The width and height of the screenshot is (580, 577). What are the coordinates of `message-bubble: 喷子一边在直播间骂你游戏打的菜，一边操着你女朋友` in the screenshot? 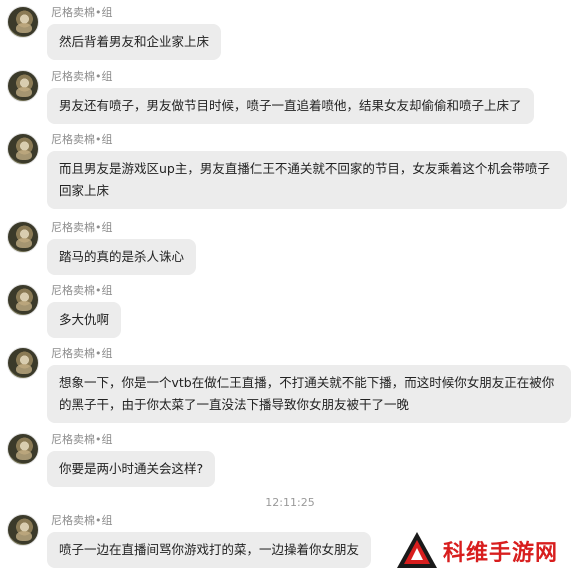 It's located at (209, 550).